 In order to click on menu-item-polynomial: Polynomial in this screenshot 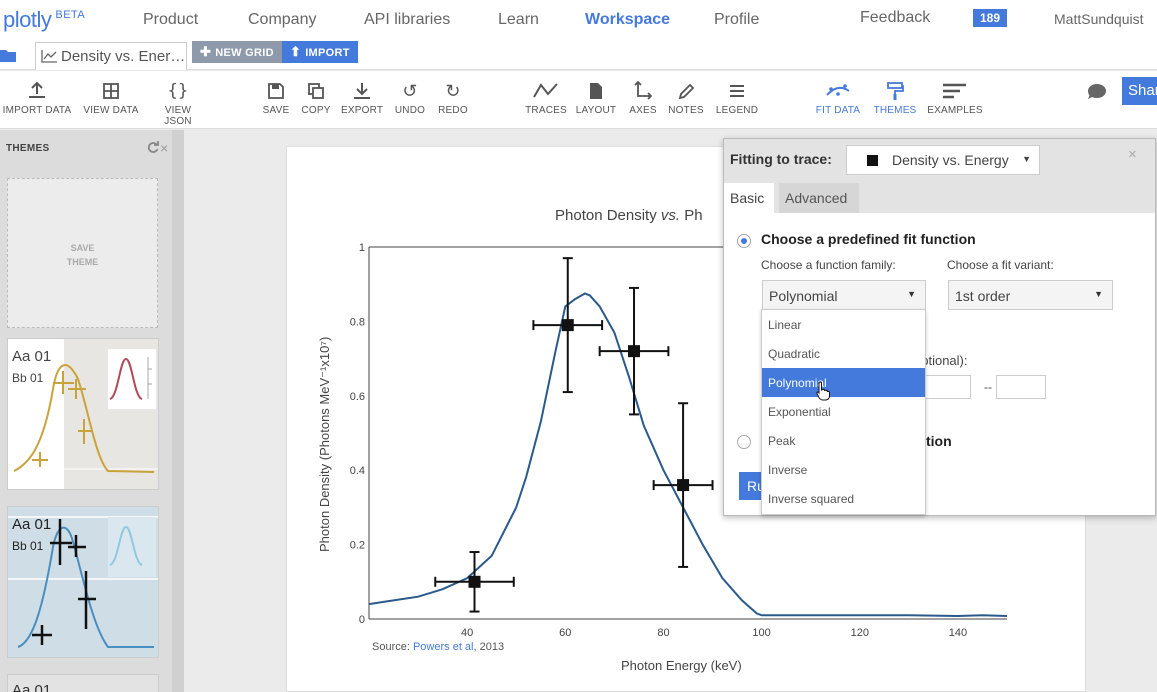, I will do `click(843, 382)`.